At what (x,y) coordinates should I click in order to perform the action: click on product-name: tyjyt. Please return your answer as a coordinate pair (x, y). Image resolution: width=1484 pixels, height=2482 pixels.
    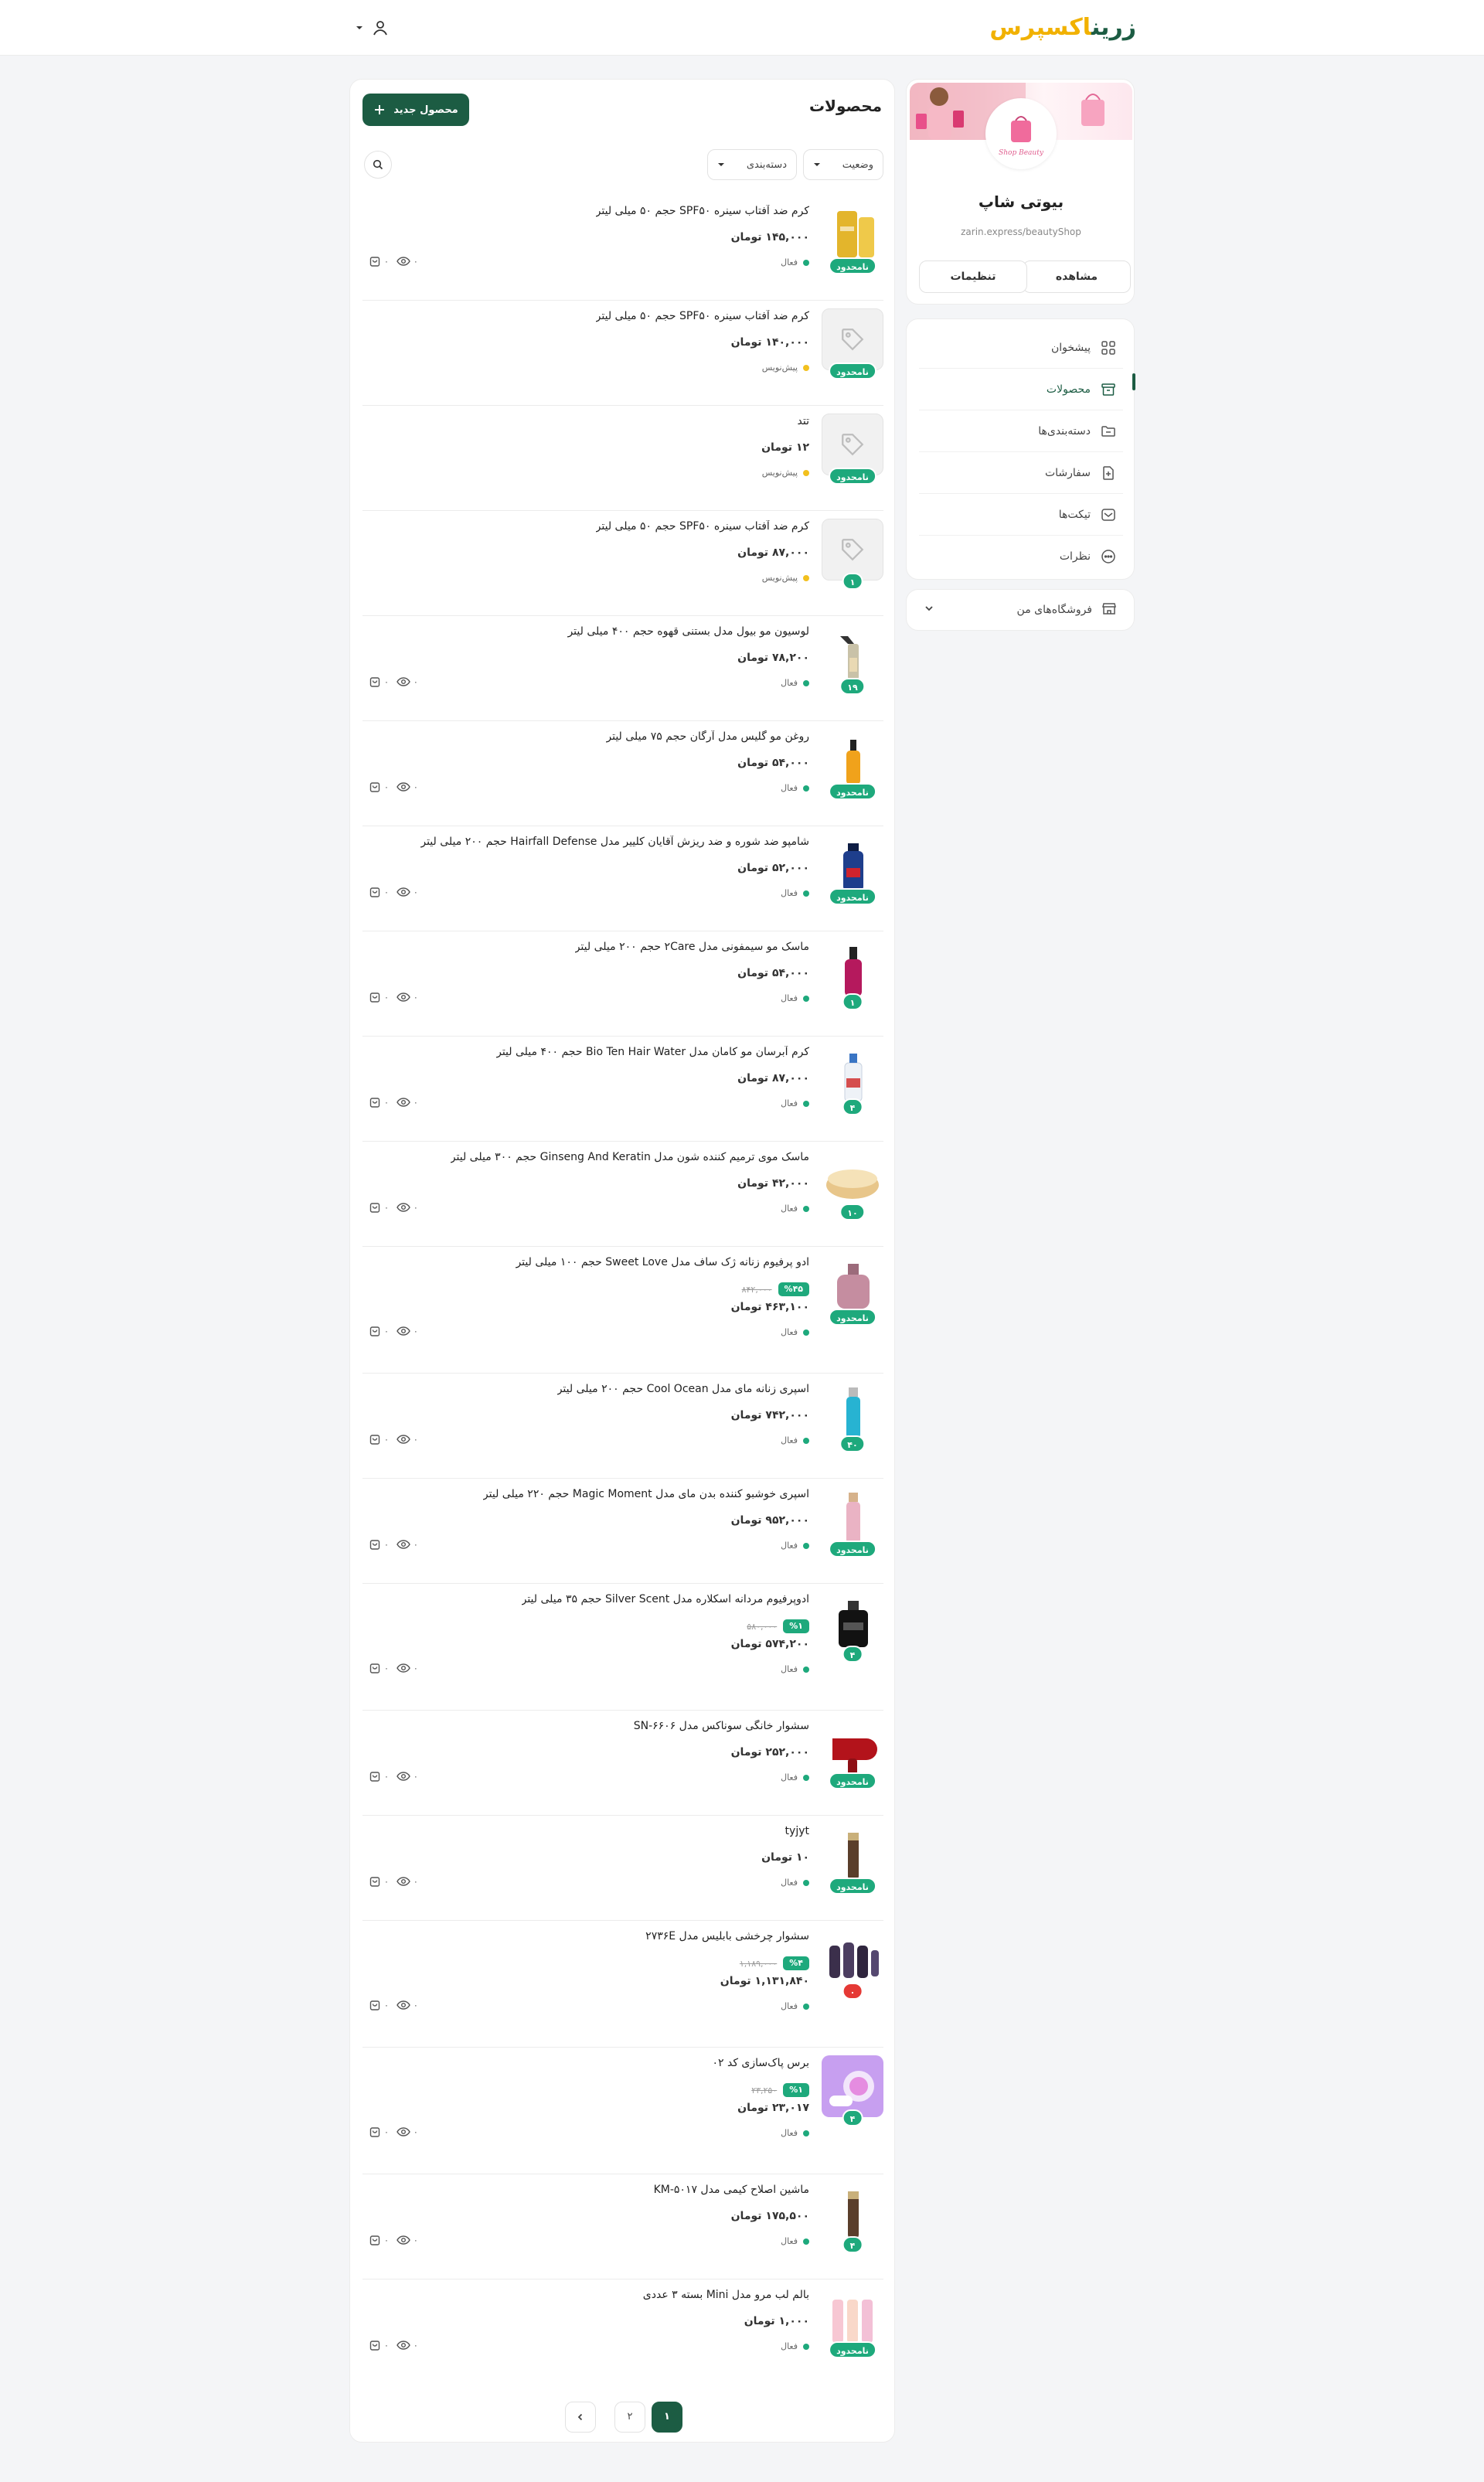
    Looking at the image, I should click on (797, 1831).